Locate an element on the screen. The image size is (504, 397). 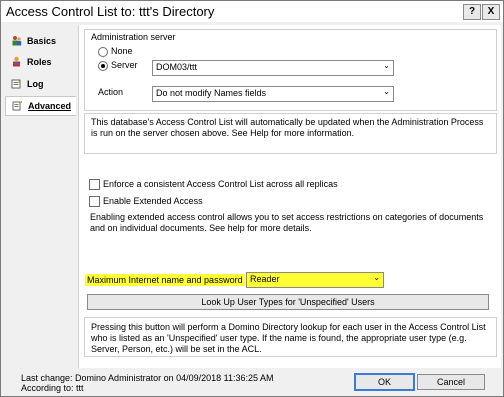
radio-server is located at coordinates (103, 66).